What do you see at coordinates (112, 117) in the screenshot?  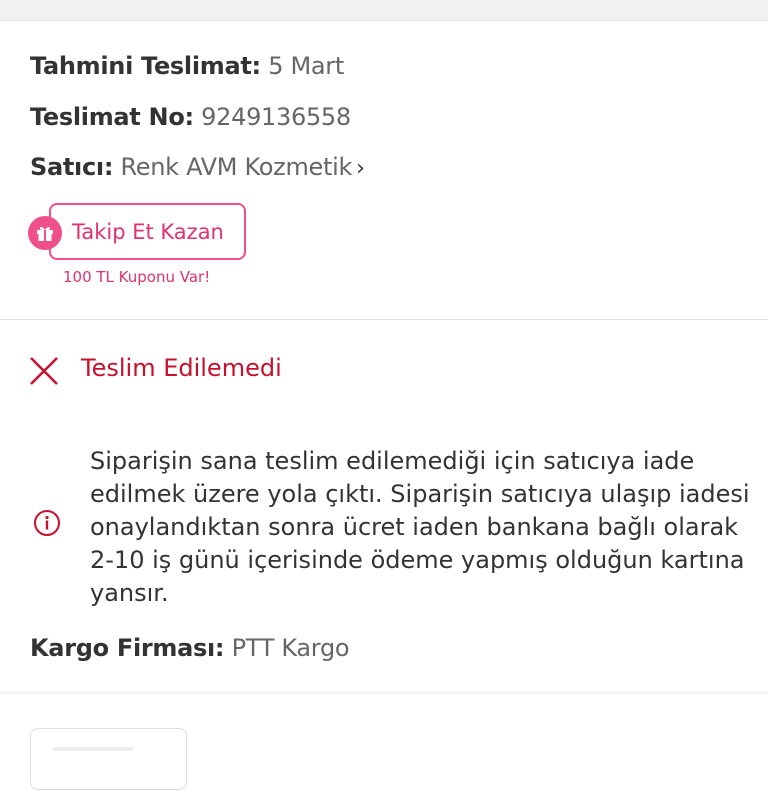 I see `tracking-number-label: Teslimat No:` at bounding box center [112, 117].